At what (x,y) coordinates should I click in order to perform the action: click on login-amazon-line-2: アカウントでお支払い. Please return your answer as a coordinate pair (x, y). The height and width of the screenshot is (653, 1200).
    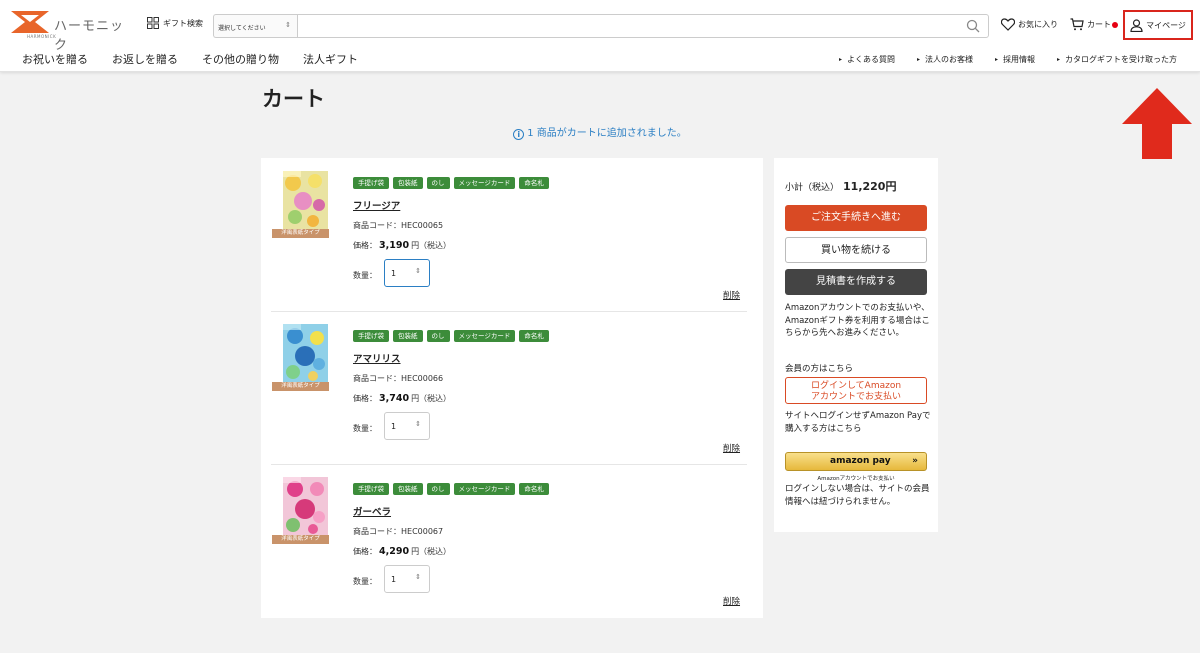
    Looking at the image, I should click on (855, 396).